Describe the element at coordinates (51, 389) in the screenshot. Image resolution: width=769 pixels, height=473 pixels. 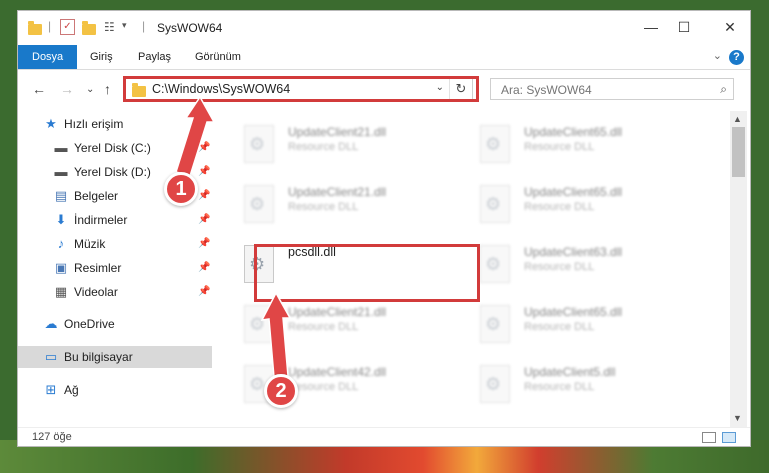
I see `network-icon: ⊞` at that location.